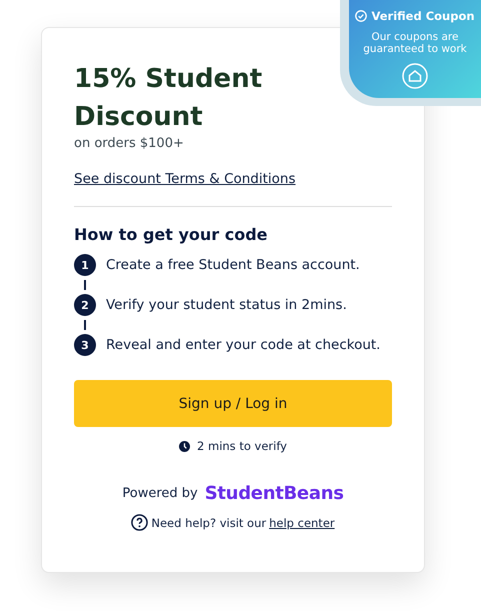 This screenshot has height=611, width=481. I want to click on clock-icon, so click(184, 446).